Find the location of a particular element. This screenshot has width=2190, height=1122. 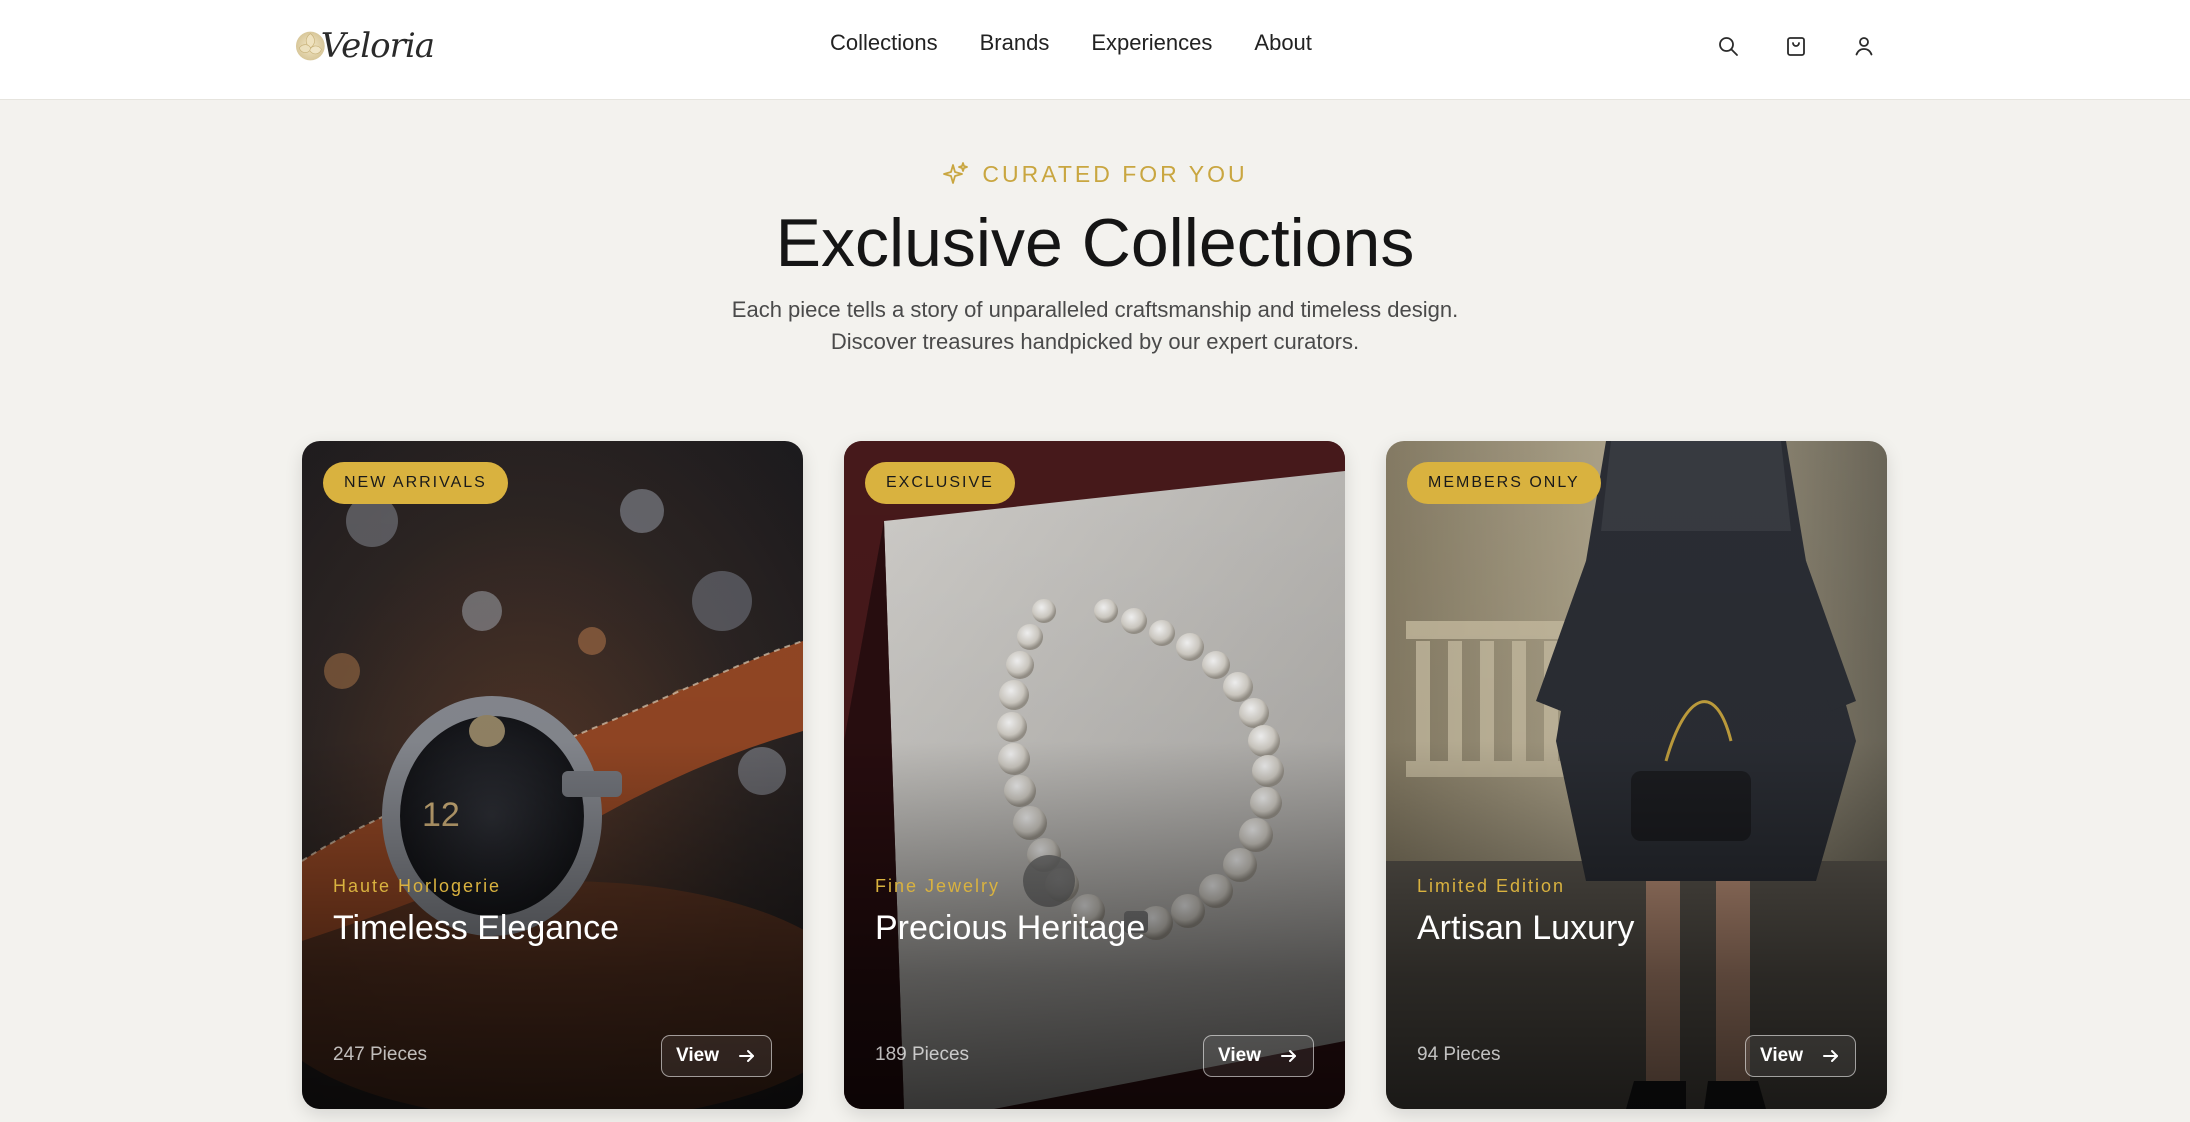

brand-logo: Veloria is located at coordinates (364, 46).